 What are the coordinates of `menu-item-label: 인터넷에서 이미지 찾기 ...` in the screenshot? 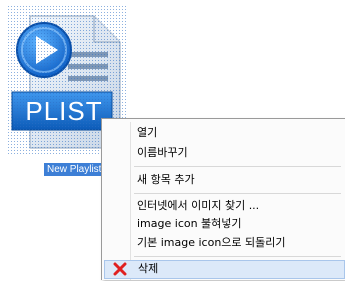 It's located at (198, 205).